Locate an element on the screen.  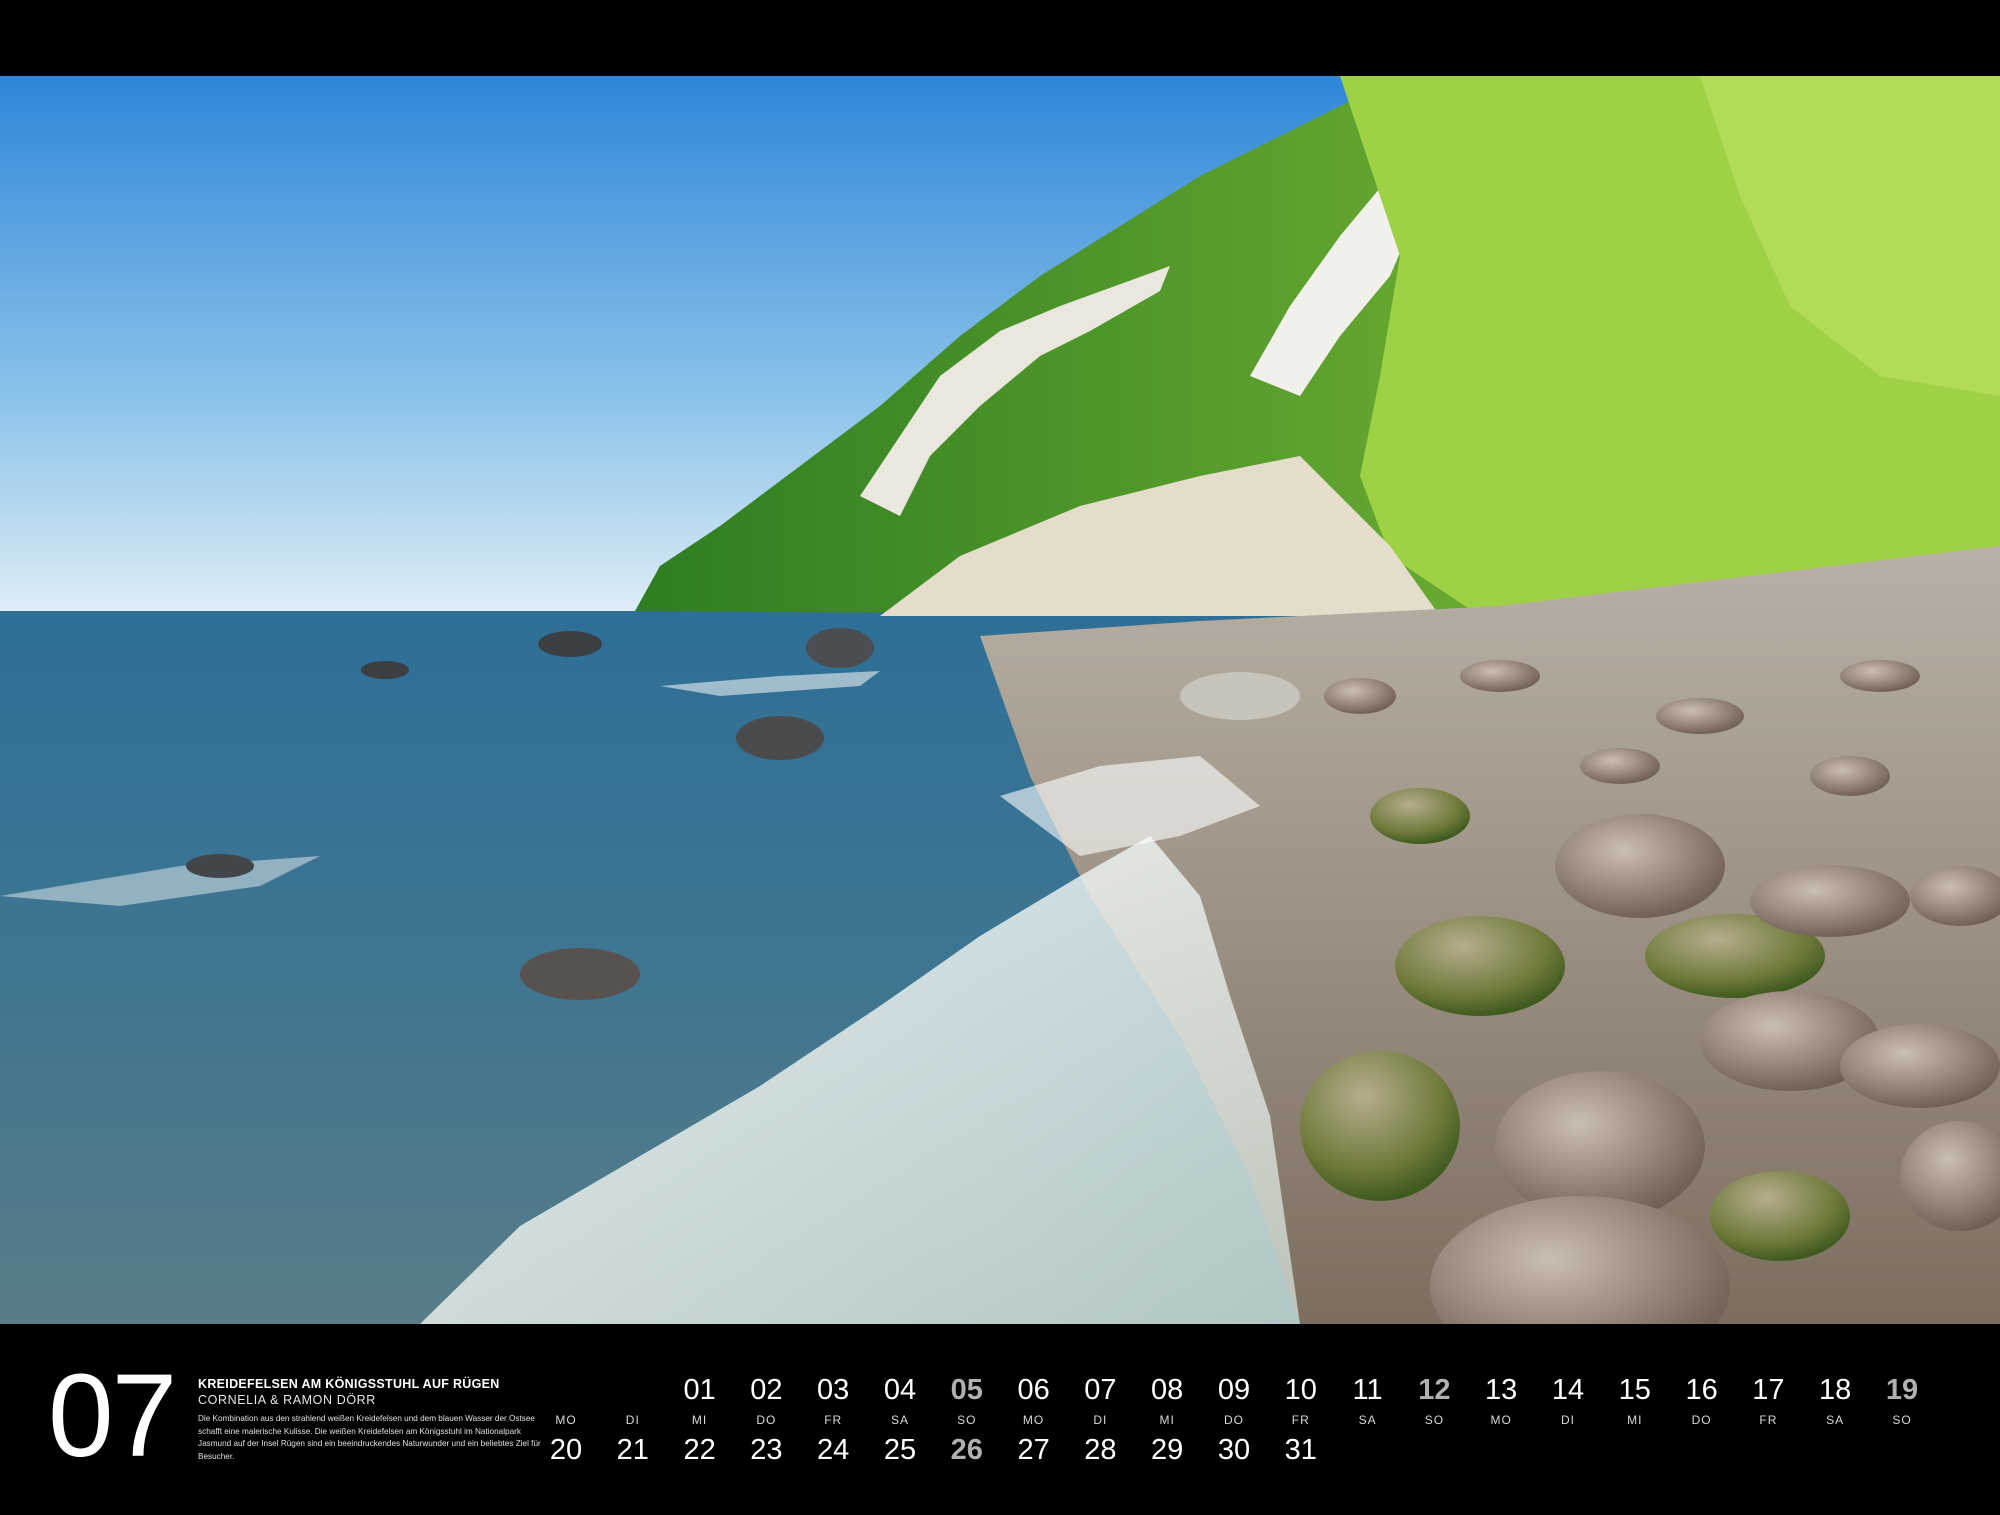
photo-title: KREIDEFELSEN AM KÖNIGSSTUHL AUF RÜGEN is located at coordinates (349, 1384).